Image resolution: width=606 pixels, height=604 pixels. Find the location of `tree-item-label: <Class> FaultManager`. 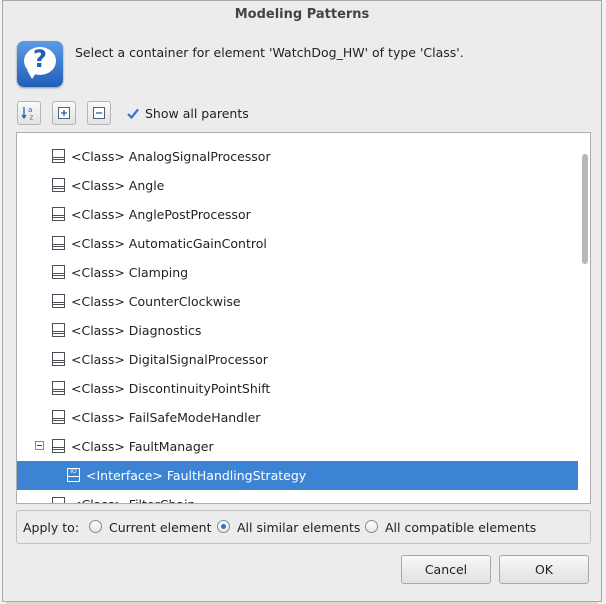

tree-item-label: <Class> FaultManager is located at coordinates (142, 446).